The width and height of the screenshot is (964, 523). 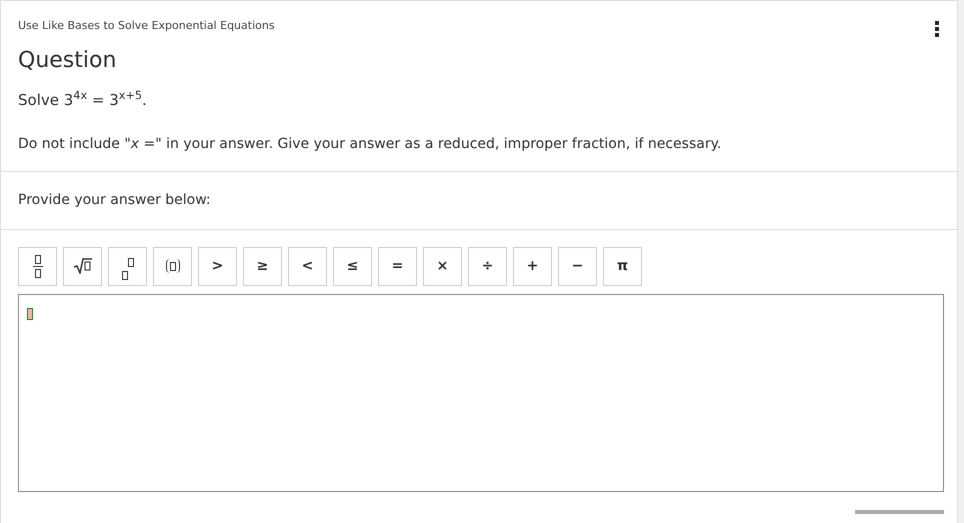 What do you see at coordinates (487, 266) in the screenshot?
I see `symbol-button: ÷` at bounding box center [487, 266].